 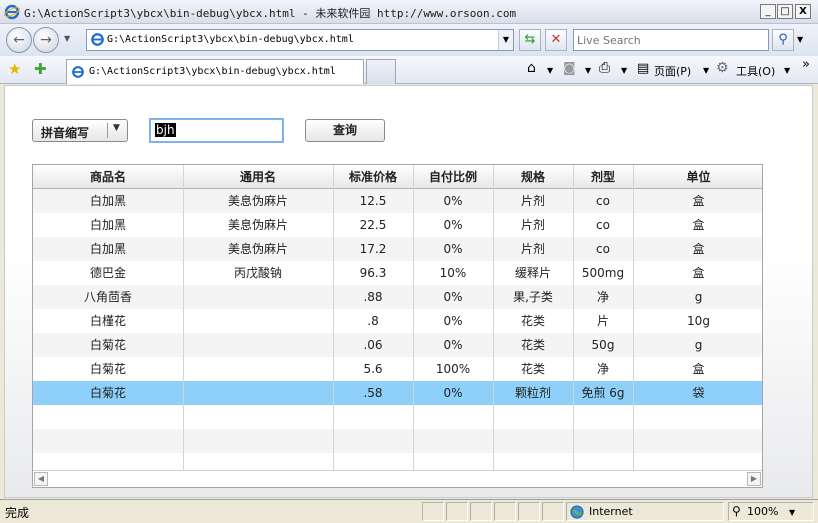 I want to click on table-cell: 50g, so click(x=603, y=345).